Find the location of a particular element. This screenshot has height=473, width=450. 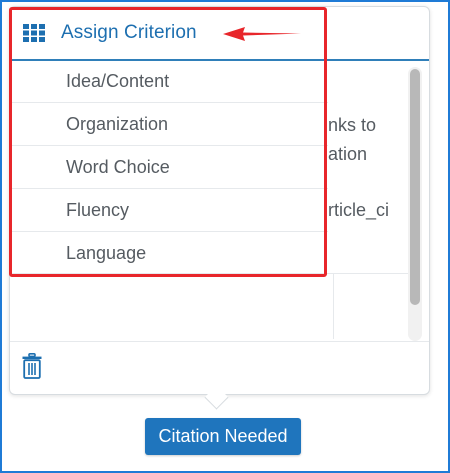

trash-icon is located at coordinates (32, 366).